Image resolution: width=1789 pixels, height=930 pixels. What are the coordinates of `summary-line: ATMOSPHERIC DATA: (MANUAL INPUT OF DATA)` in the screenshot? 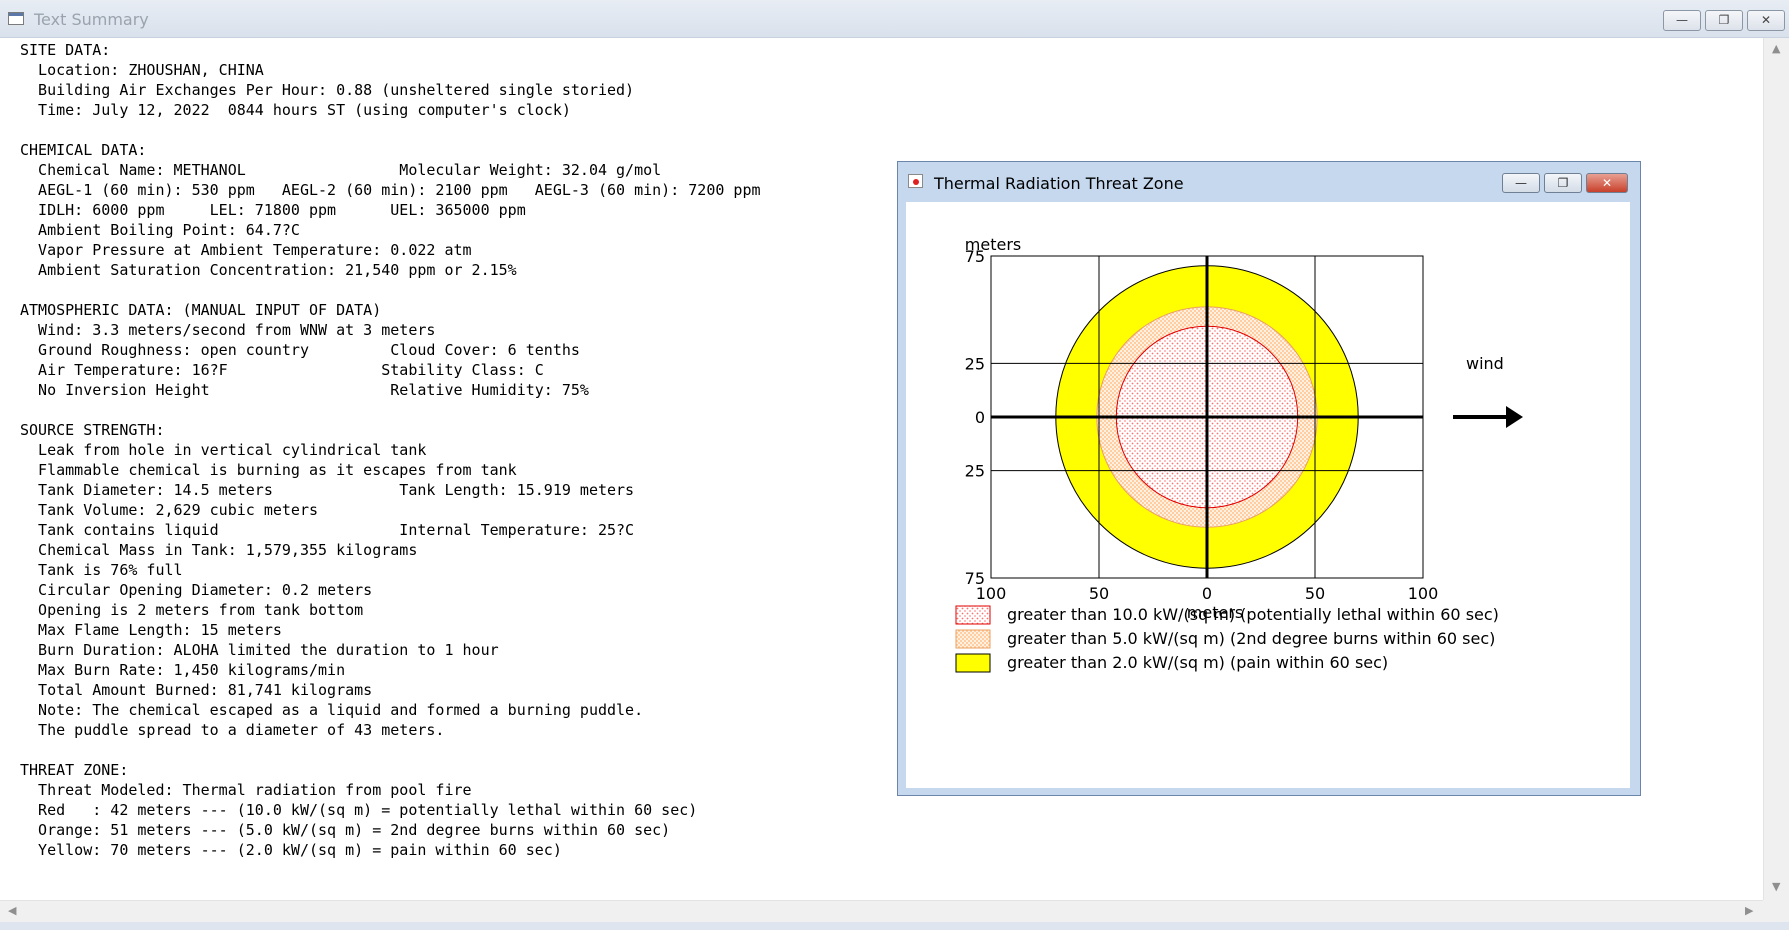 It's located at (201, 310).